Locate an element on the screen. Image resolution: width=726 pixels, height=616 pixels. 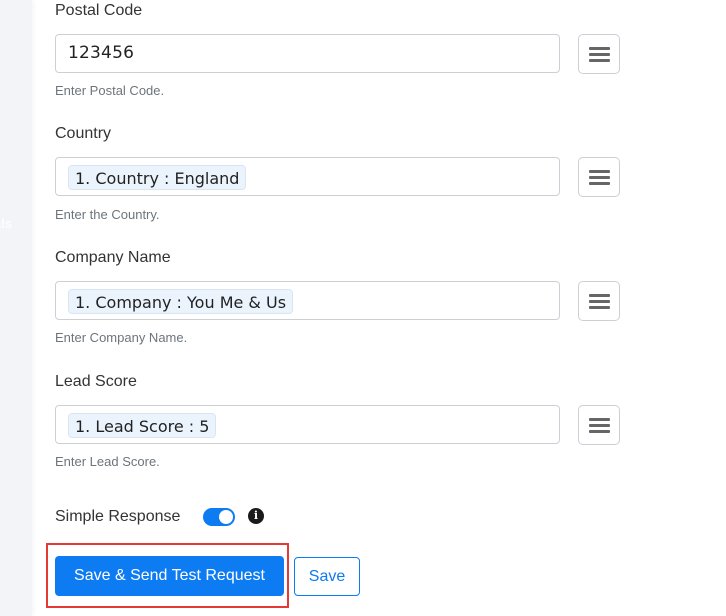
postal-code-menu-button is located at coordinates (599, 54).